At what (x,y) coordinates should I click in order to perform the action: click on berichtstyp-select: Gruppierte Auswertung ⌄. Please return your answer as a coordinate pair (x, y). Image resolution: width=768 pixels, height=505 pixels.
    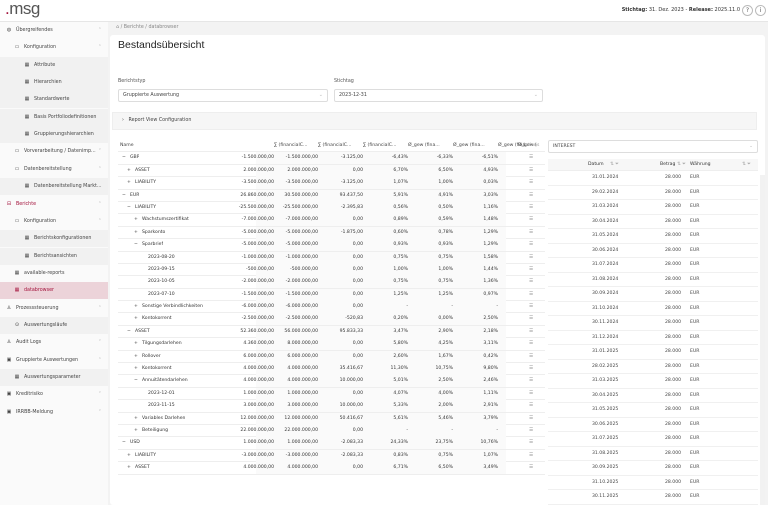
    Looking at the image, I should click on (223, 95).